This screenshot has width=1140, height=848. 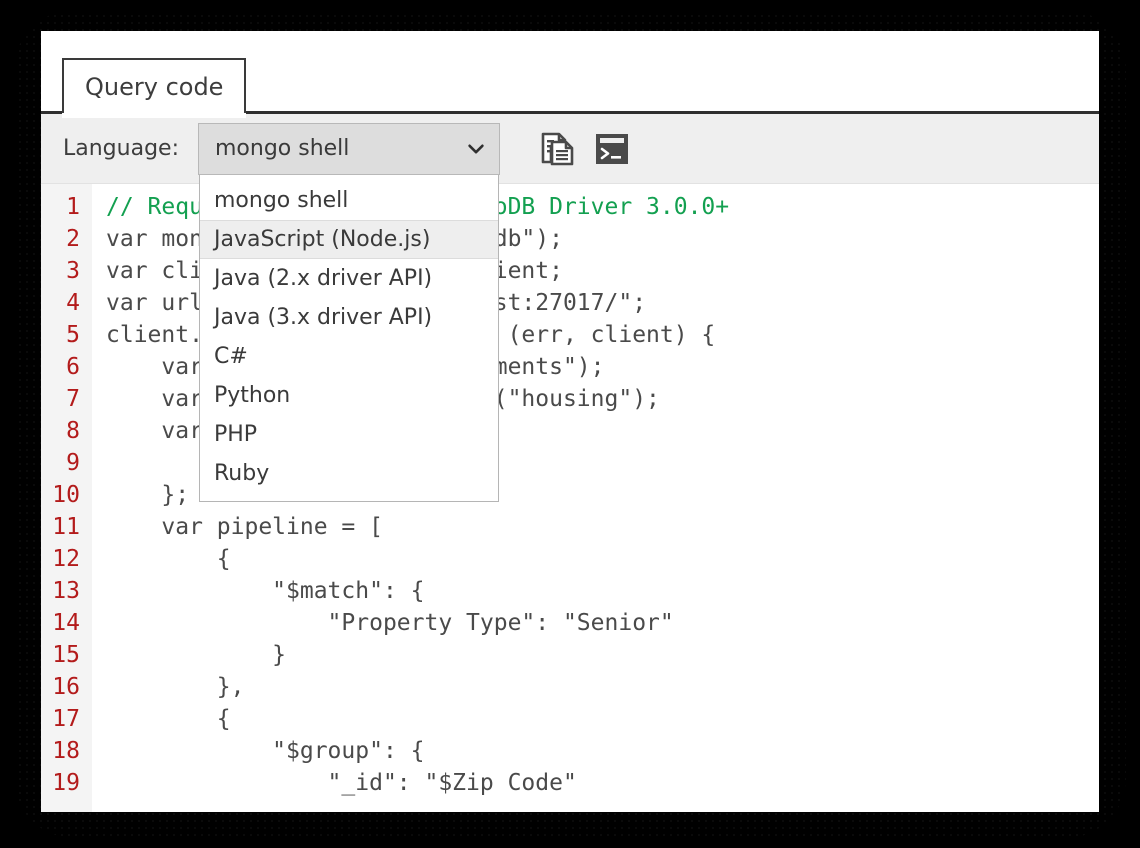 What do you see at coordinates (341, 783) in the screenshot?
I see `code-line: "_id": "$Zip Code"` at bounding box center [341, 783].